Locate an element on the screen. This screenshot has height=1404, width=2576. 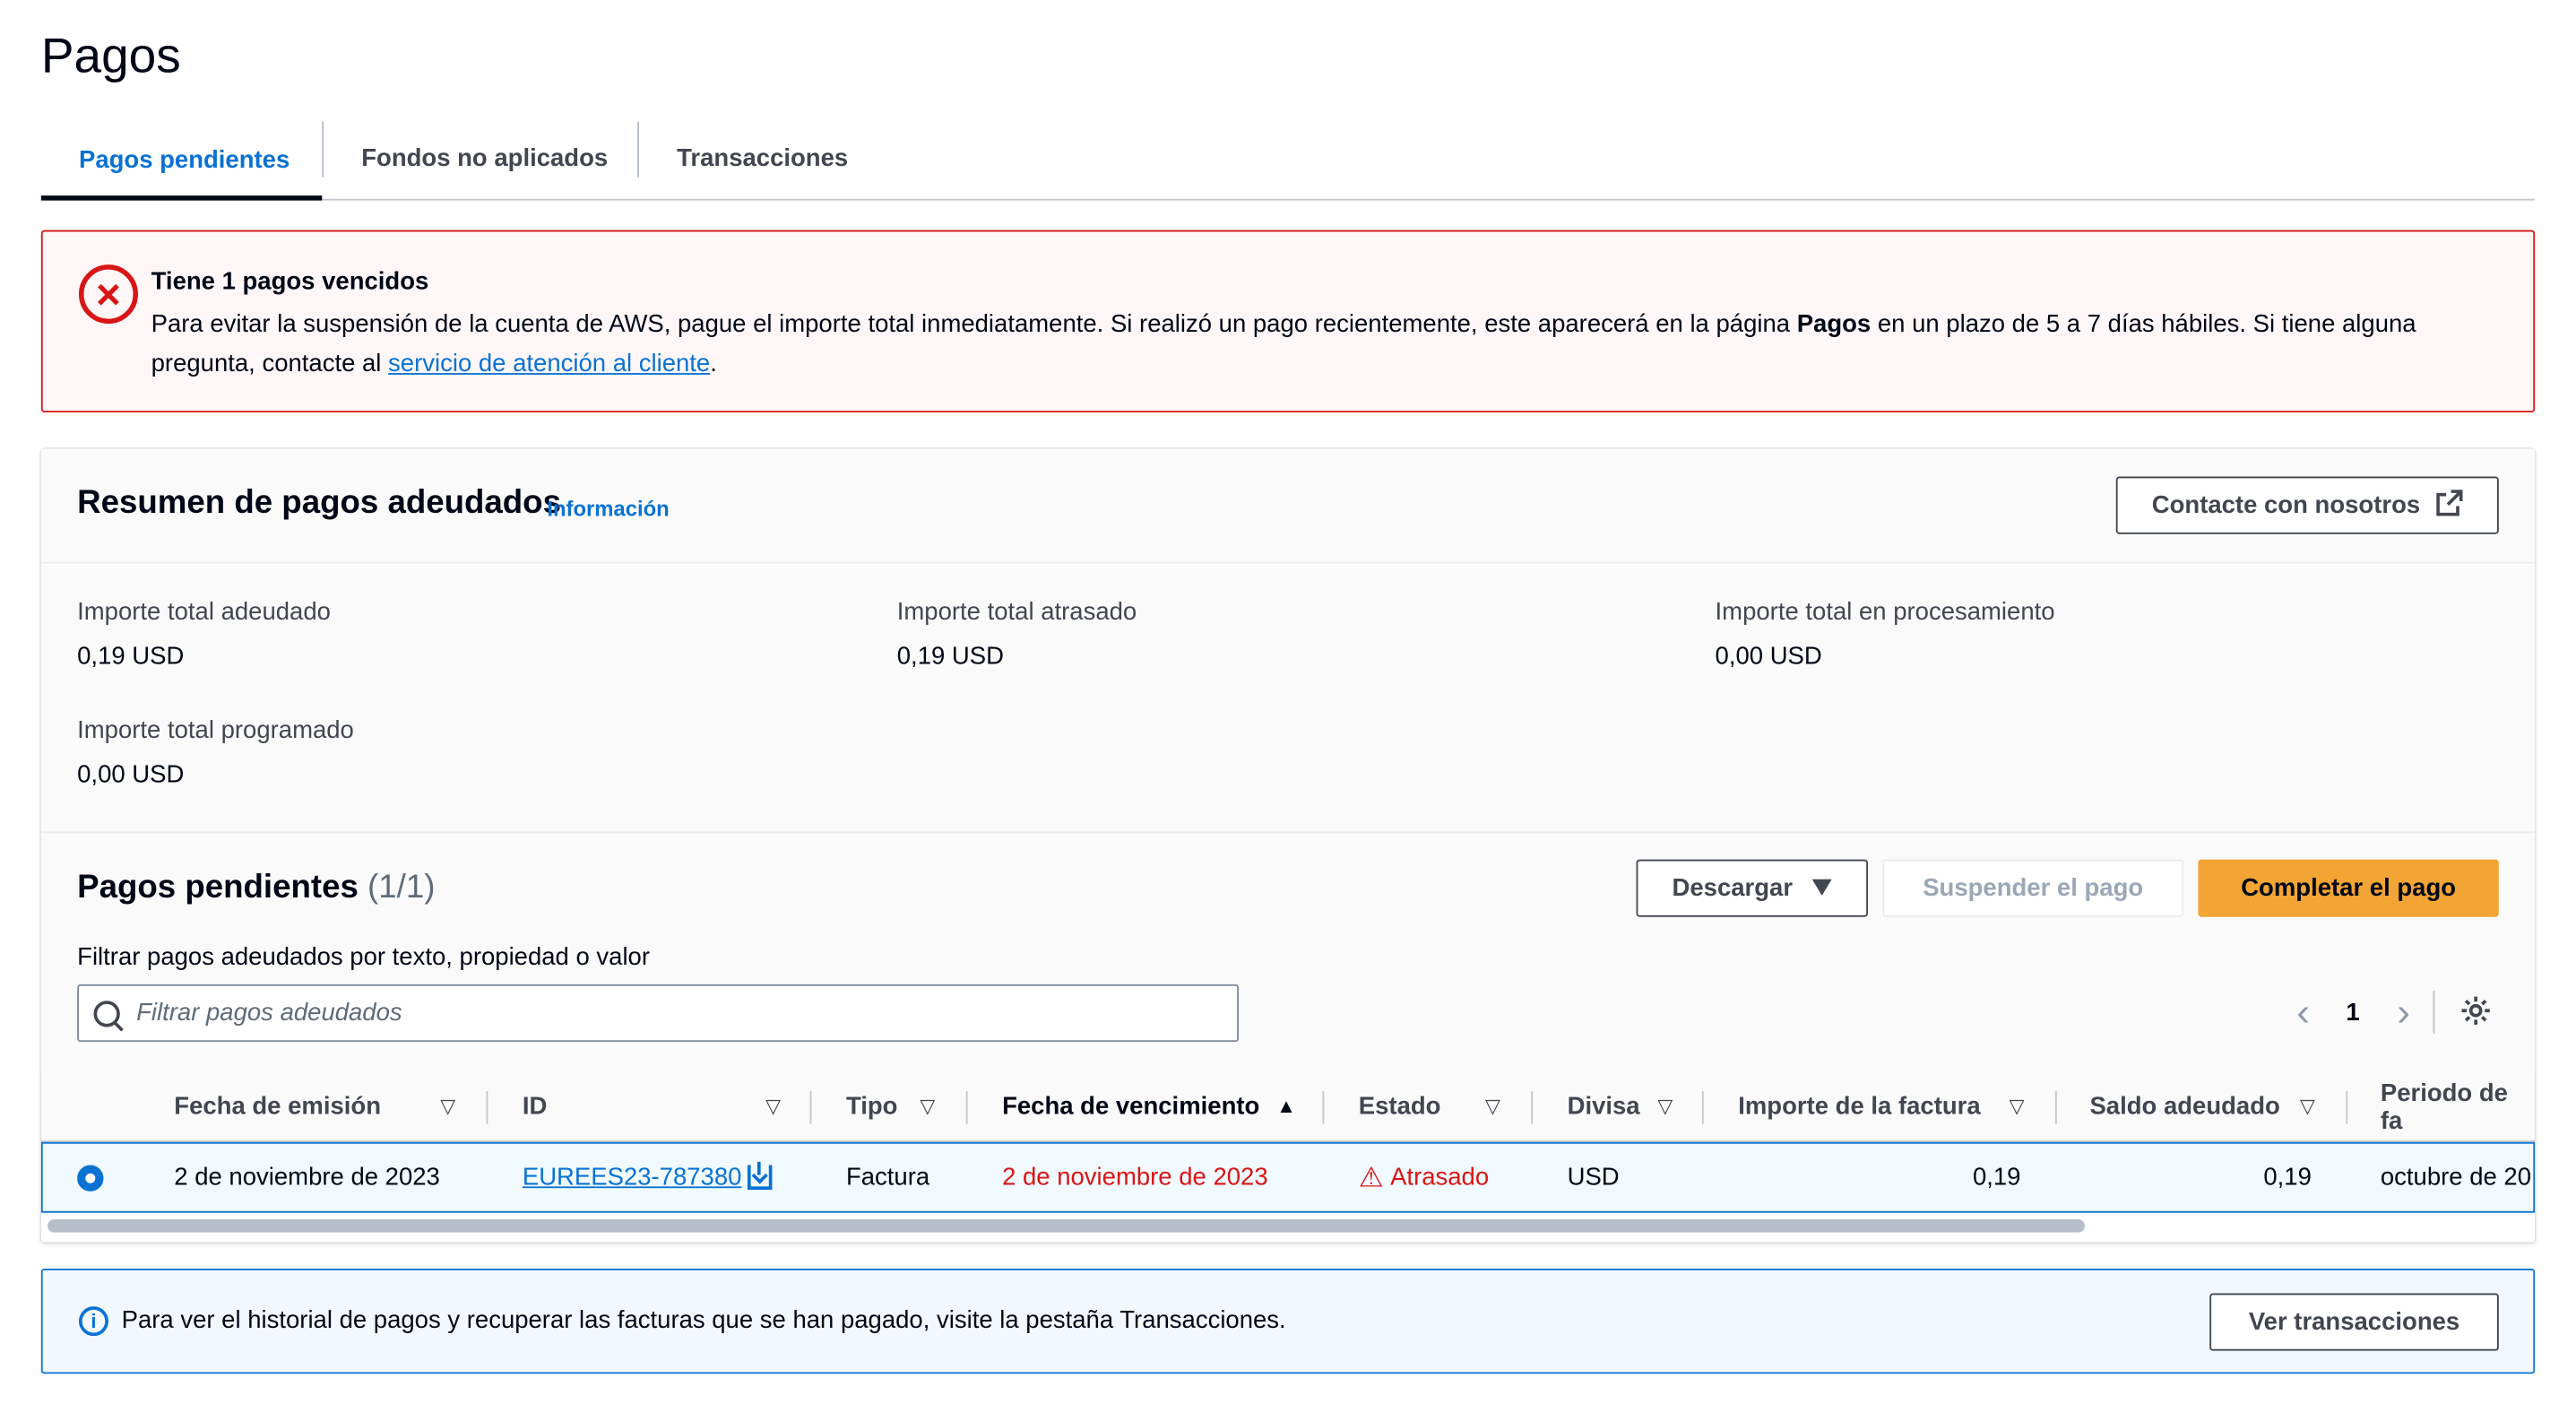
filter-input is located at coordinates (662, 1013).